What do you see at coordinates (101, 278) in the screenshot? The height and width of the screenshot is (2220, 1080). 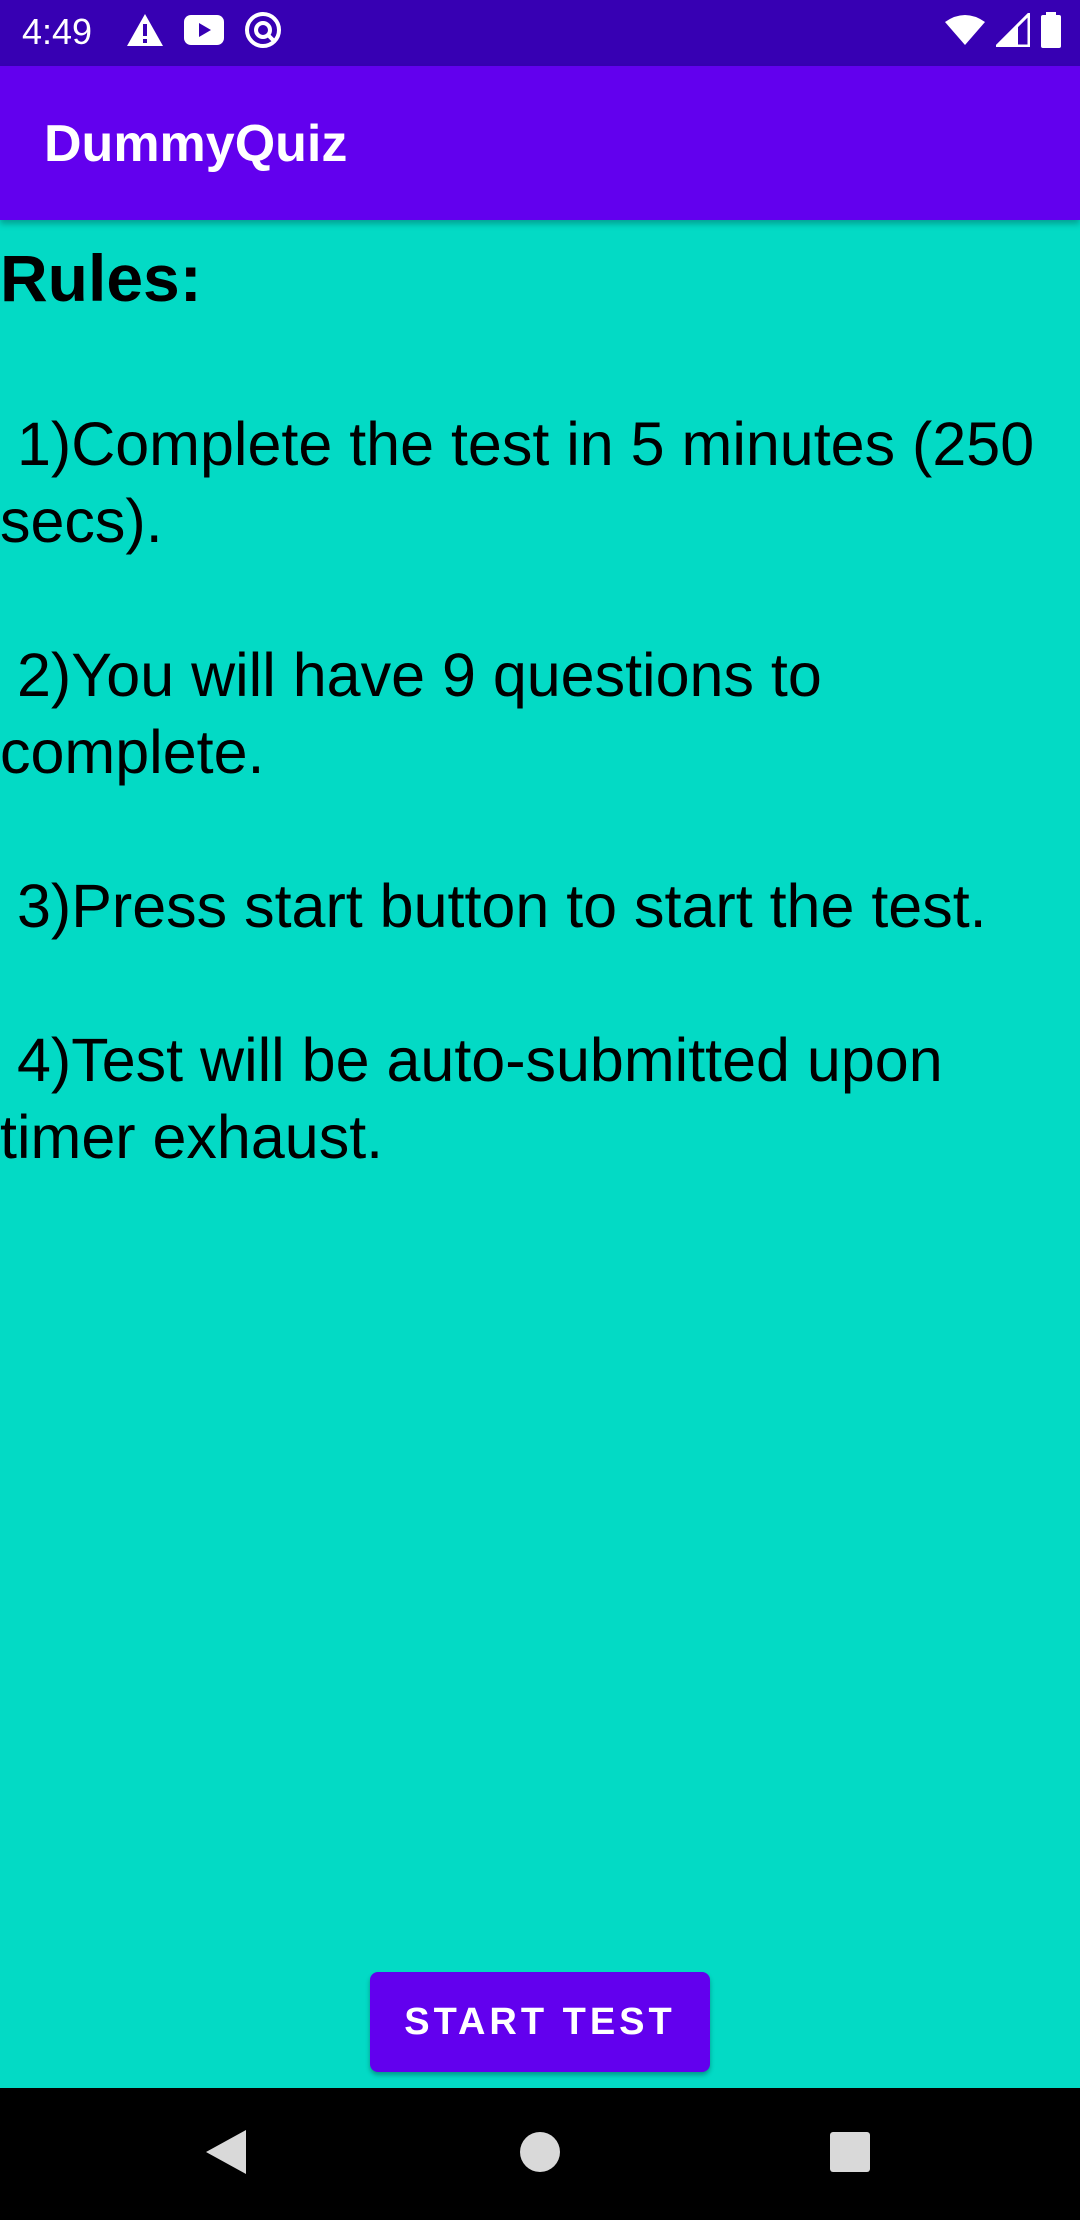 I see `rules-heading: Rules:` at bounding box center [101, 278].